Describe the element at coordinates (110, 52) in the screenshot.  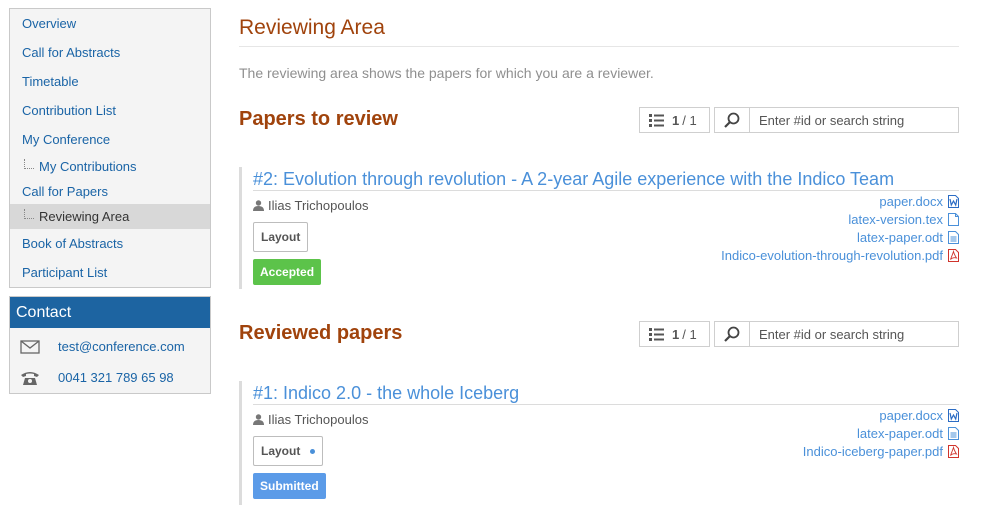
I see `sidebar-item-call-for-abstracts: Call for Abstracts` at that location.